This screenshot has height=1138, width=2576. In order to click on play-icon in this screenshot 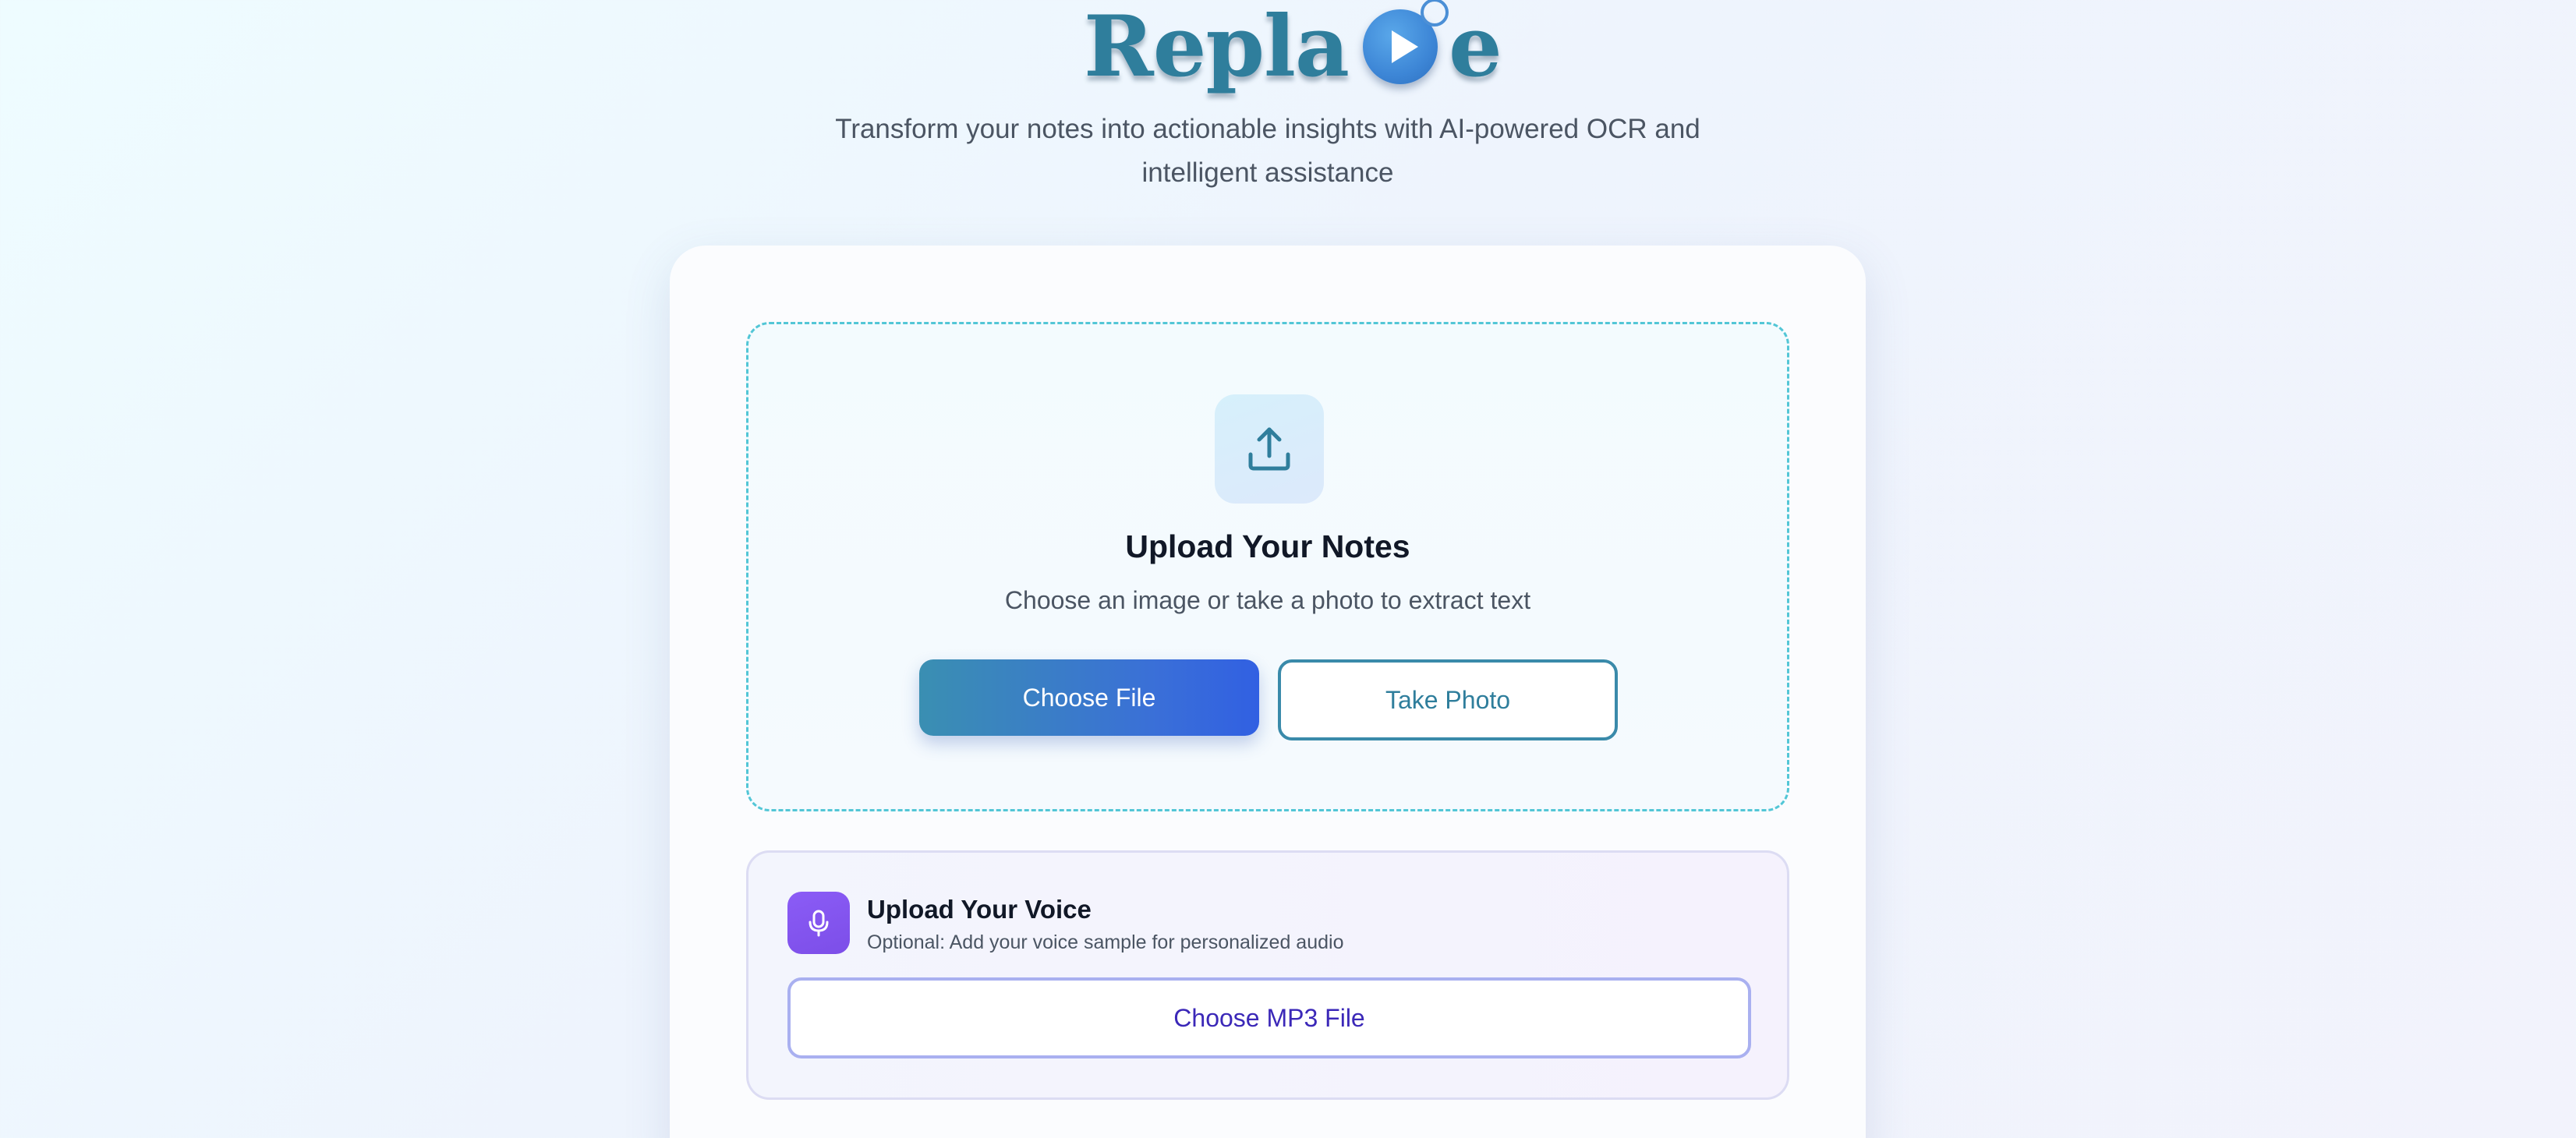, I will do `click(1406, 42)`.